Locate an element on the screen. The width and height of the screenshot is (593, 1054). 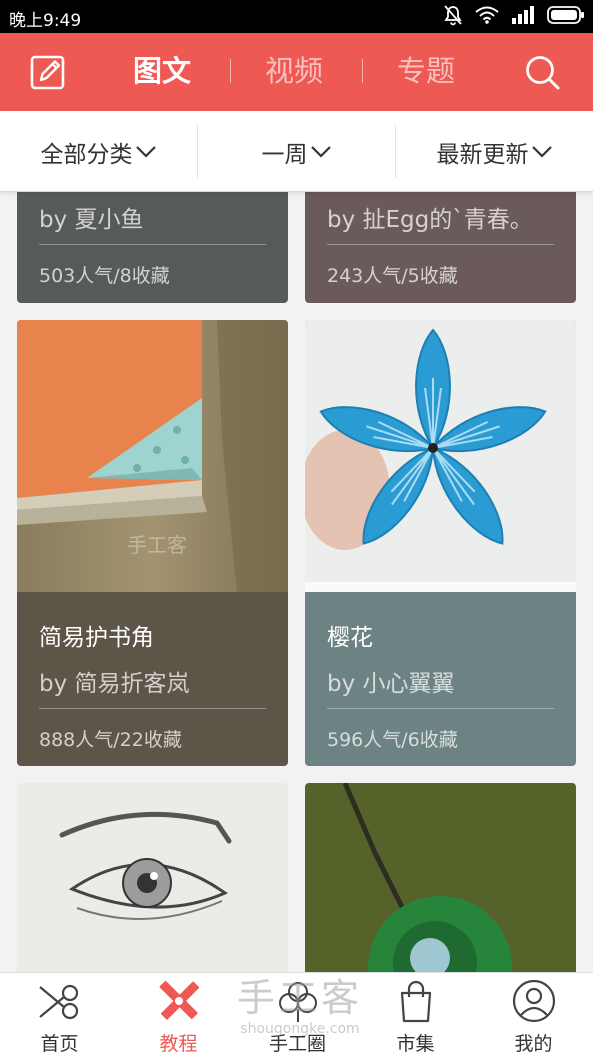
pencil-ruler-icon is located at coordinates (179, 1000).